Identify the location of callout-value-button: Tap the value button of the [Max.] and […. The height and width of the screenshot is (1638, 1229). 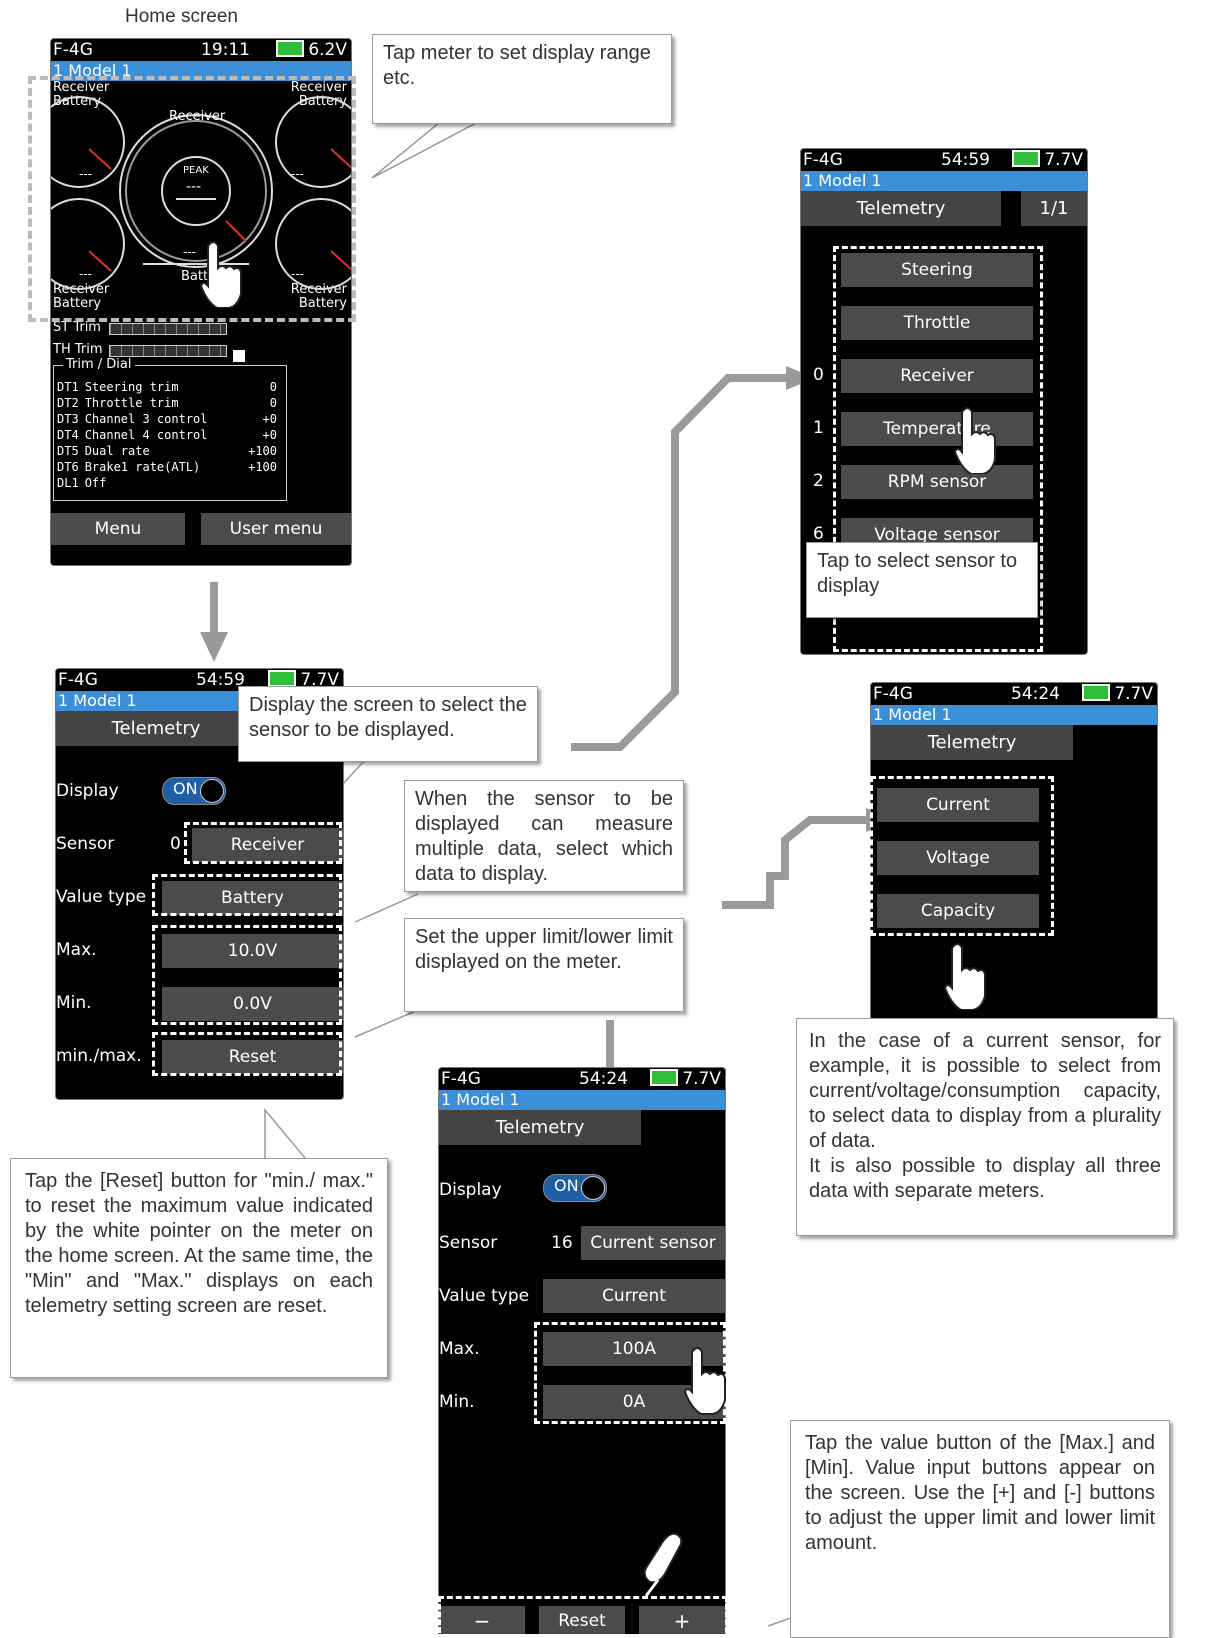
(980, 1529).